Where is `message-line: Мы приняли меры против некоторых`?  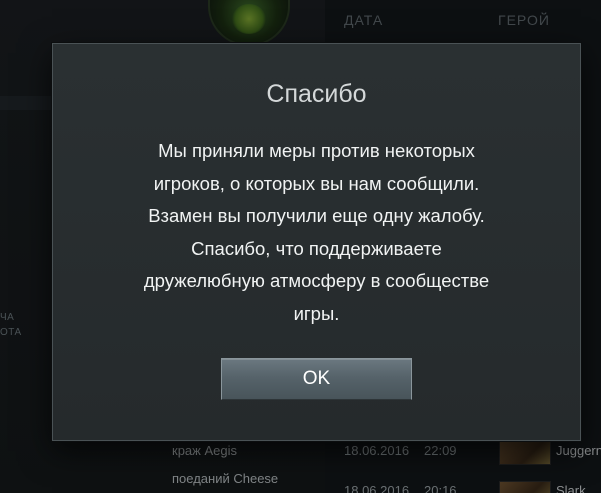 message-line: Мы приняли меры против некоторых is located at coordinates (316, 150).